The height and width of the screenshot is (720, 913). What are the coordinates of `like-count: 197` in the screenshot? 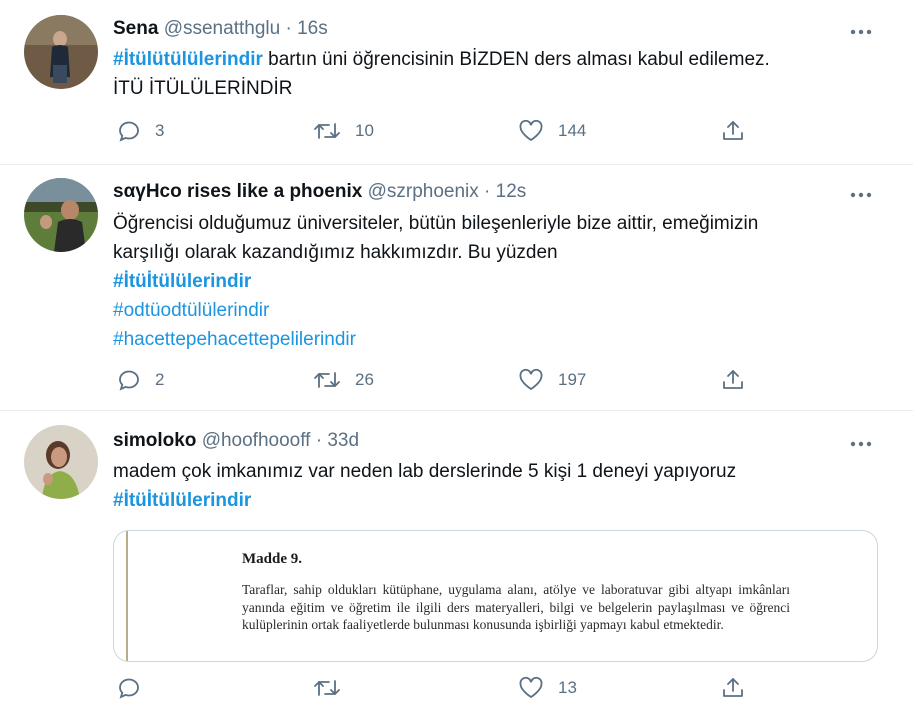 It's located at (572, 379).